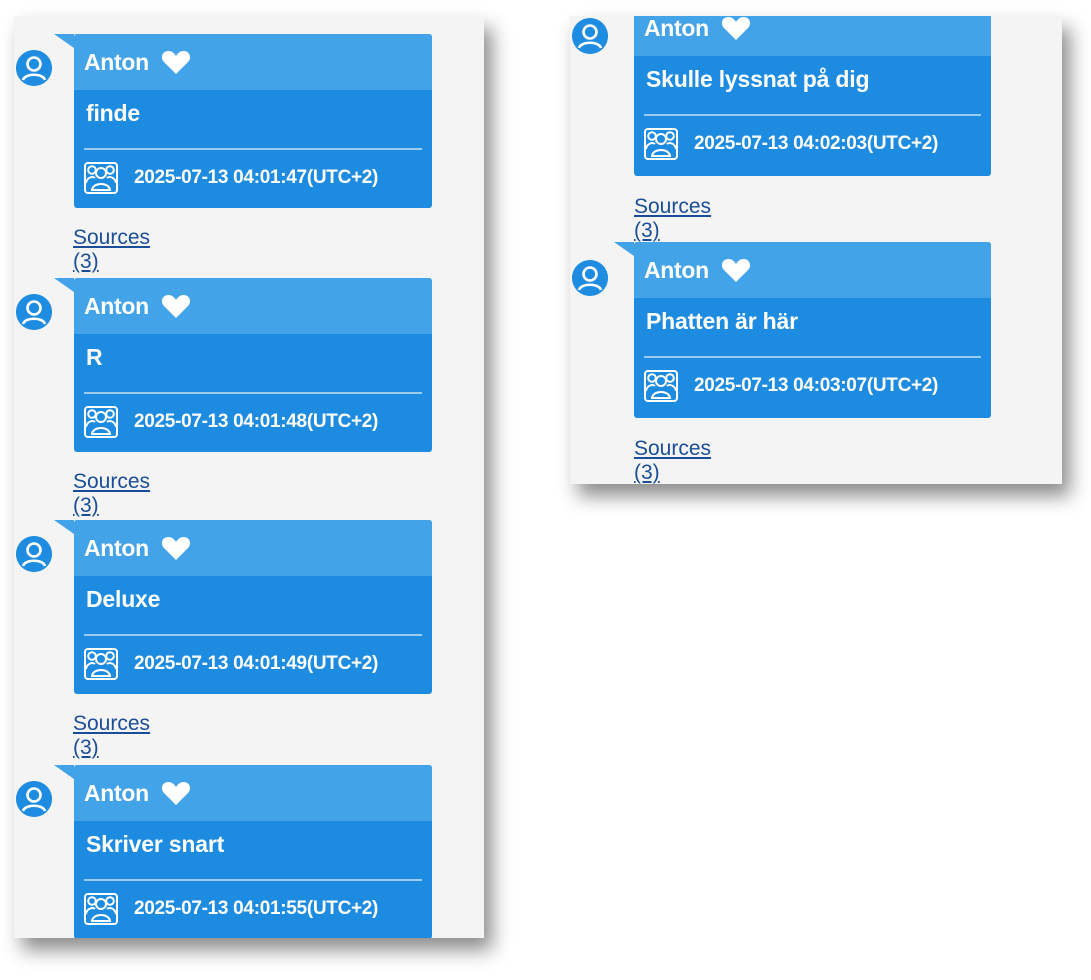 Image resolution: width=1091 pixels, height=980 pixels. What do you see at coordinates (113, 113) in the screenshot?
I see `message-text: finde` at bounding box center [113, 113].